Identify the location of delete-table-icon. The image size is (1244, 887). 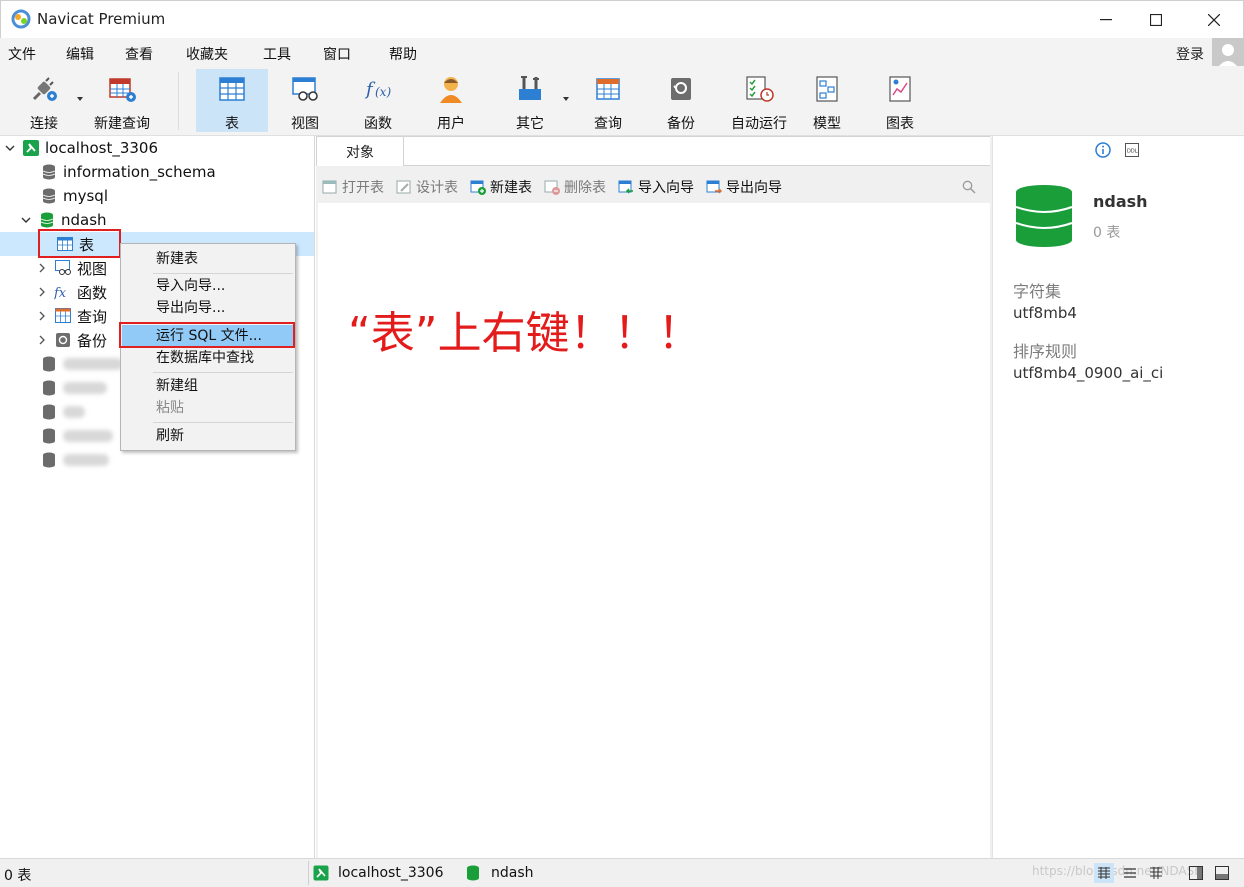
(552, 187).